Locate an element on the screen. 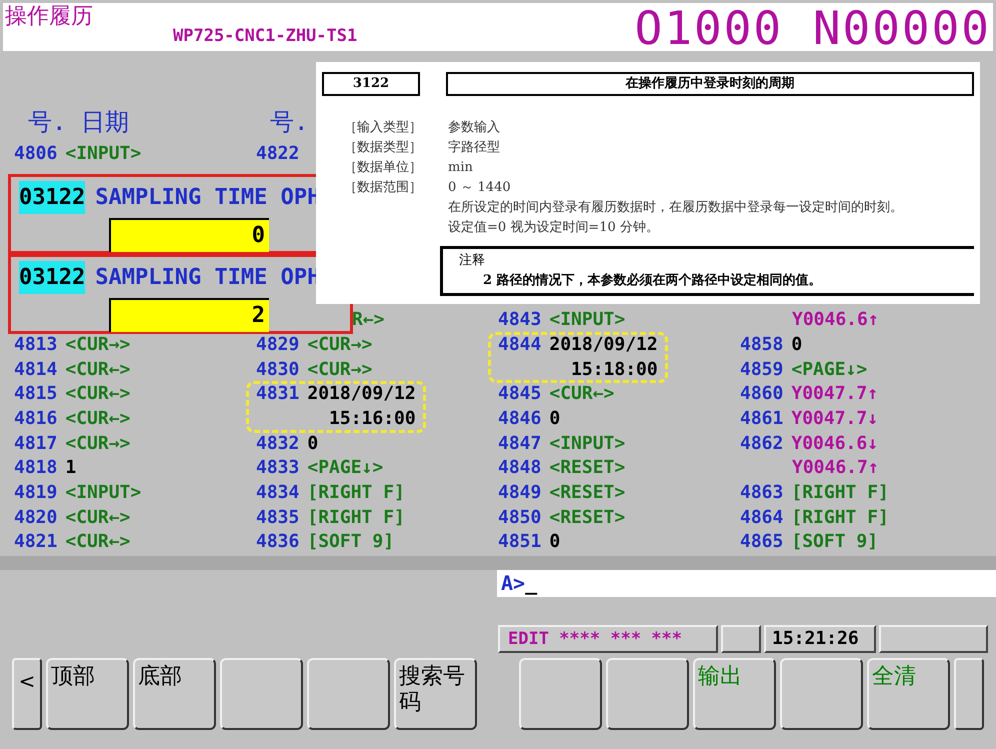 This screenshot has width=996, height=749. softkey: 顶部 is located at coordinates (87, 694).